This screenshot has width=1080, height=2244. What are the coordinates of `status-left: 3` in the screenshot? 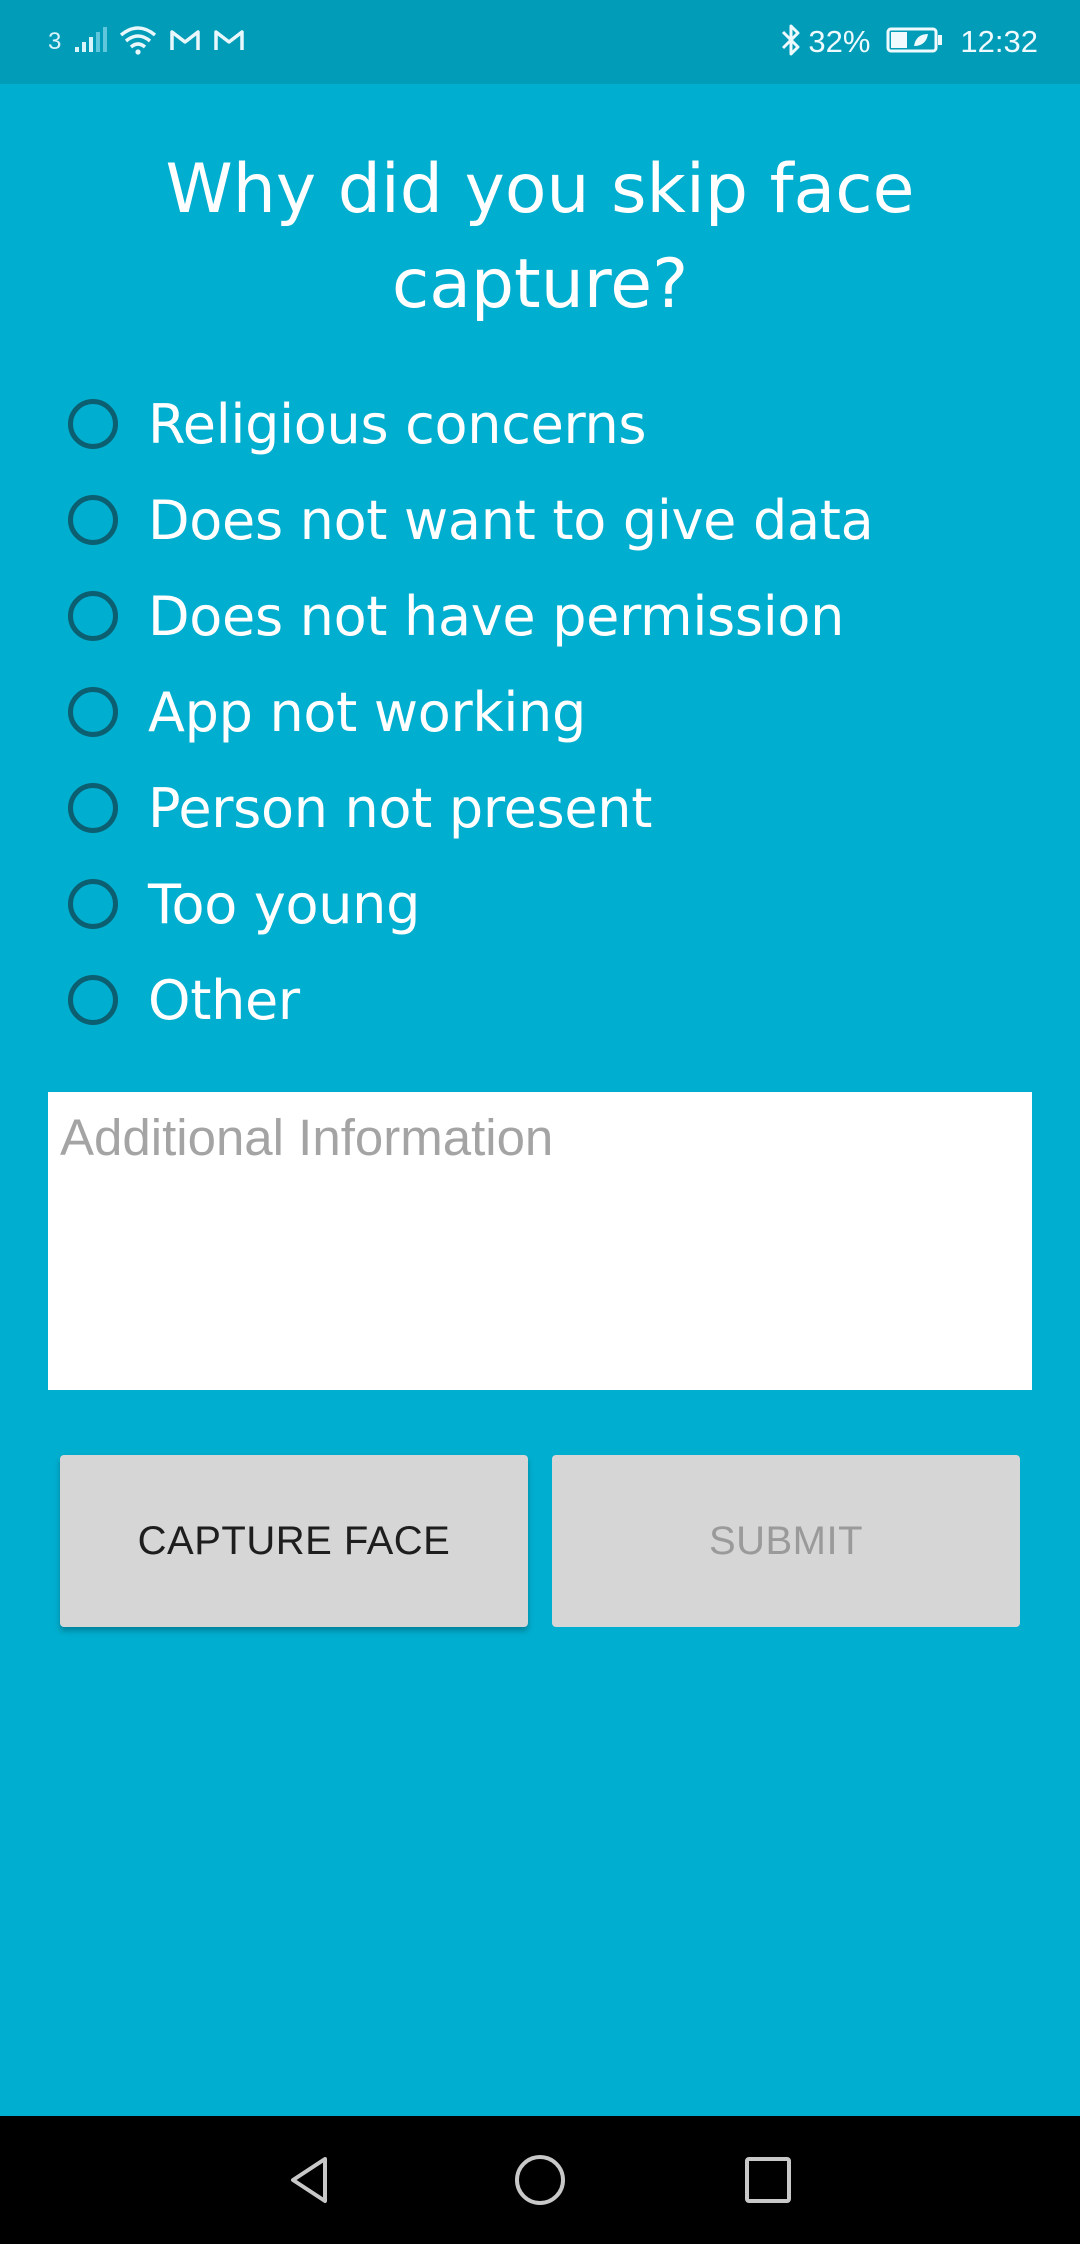 It's located at (146, 42).